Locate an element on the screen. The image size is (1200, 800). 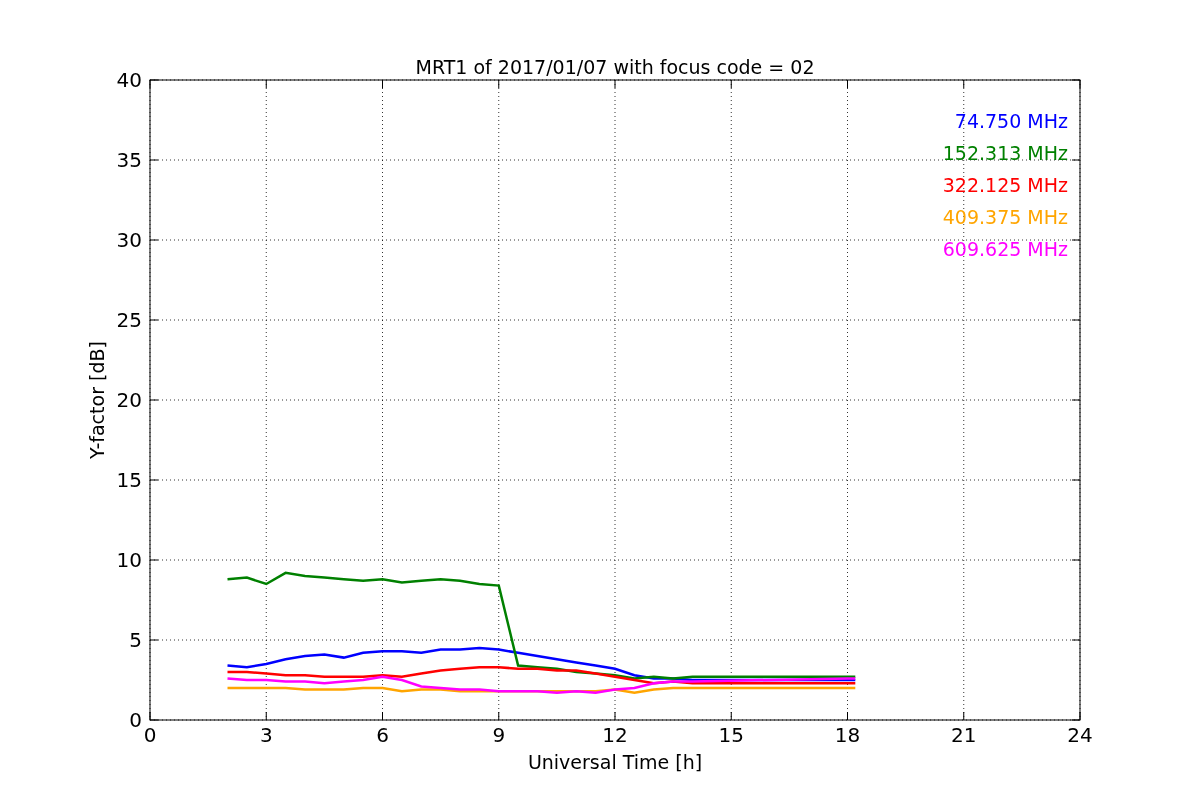
x-tick-label: 24 is located at coordinates (1080, 735).